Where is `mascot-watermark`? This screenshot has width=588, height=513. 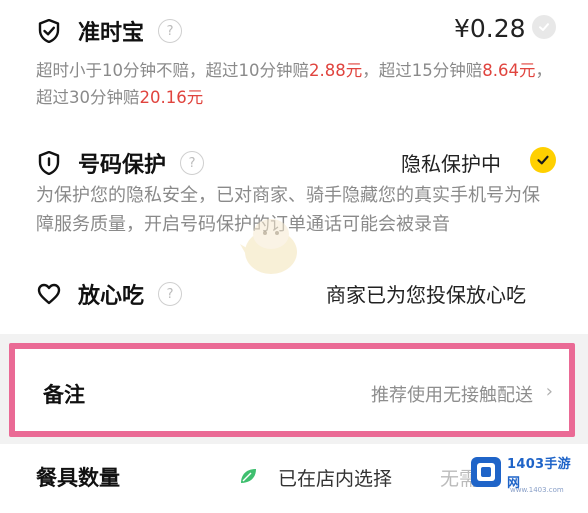 mascot-watermark is located at coordinates (271, 249).